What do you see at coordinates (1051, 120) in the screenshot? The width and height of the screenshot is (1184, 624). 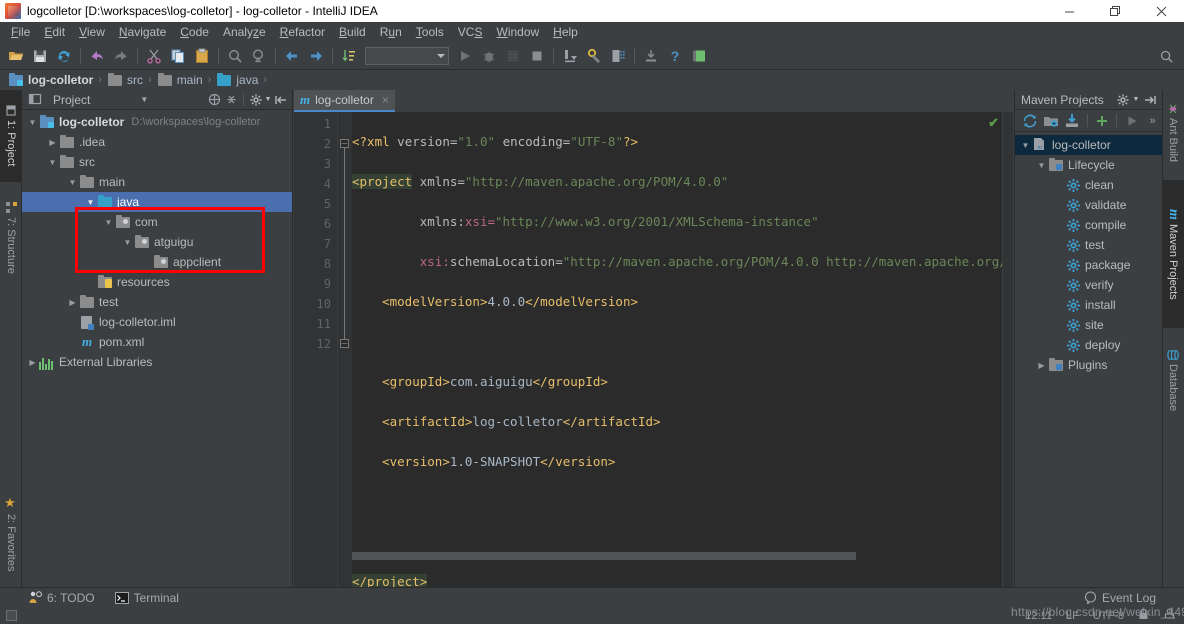 I see `generate-sources-icon` at bounding box center [1051, 120].